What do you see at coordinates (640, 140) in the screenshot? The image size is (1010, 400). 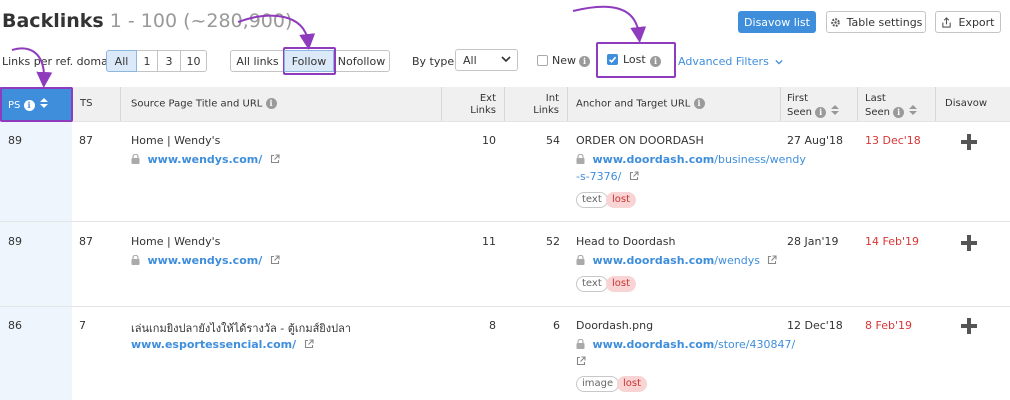 I see `anchor-text: ORDER ON DOORDASH` at bounding box center [640, 140].